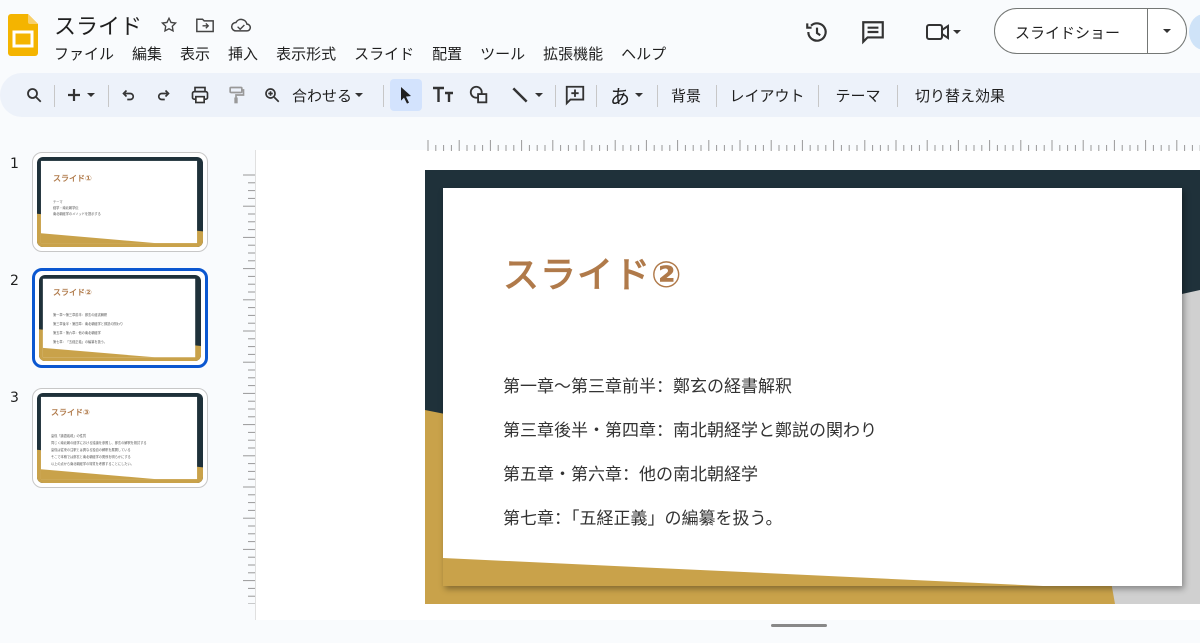  Describe the element at coordinates (812, 144) in the screenshot. I see `horizontal-ruler` at that location.